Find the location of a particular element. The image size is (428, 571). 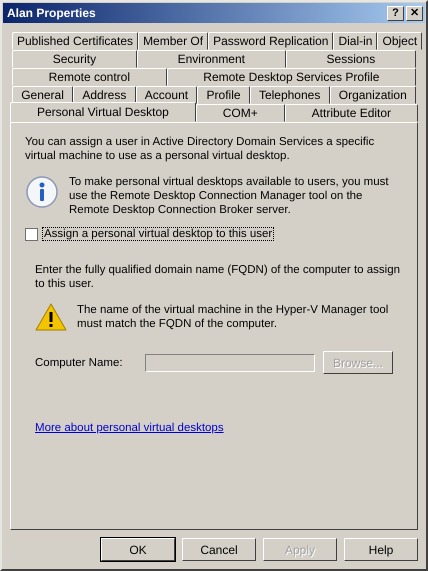

help-link: More about personal virtual desktops is located at coordinates (129, 428).